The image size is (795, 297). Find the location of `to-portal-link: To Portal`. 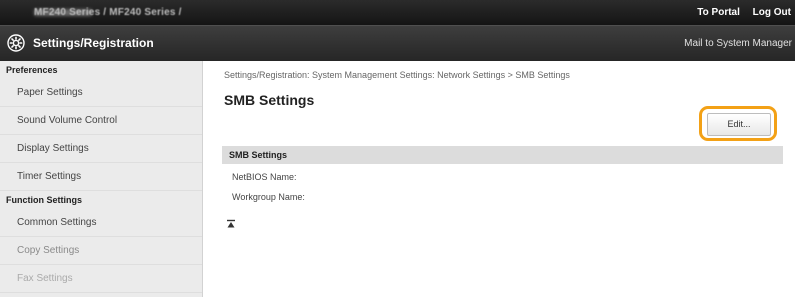

to-portal-link: To Portal is located at coordinates (718, 12).